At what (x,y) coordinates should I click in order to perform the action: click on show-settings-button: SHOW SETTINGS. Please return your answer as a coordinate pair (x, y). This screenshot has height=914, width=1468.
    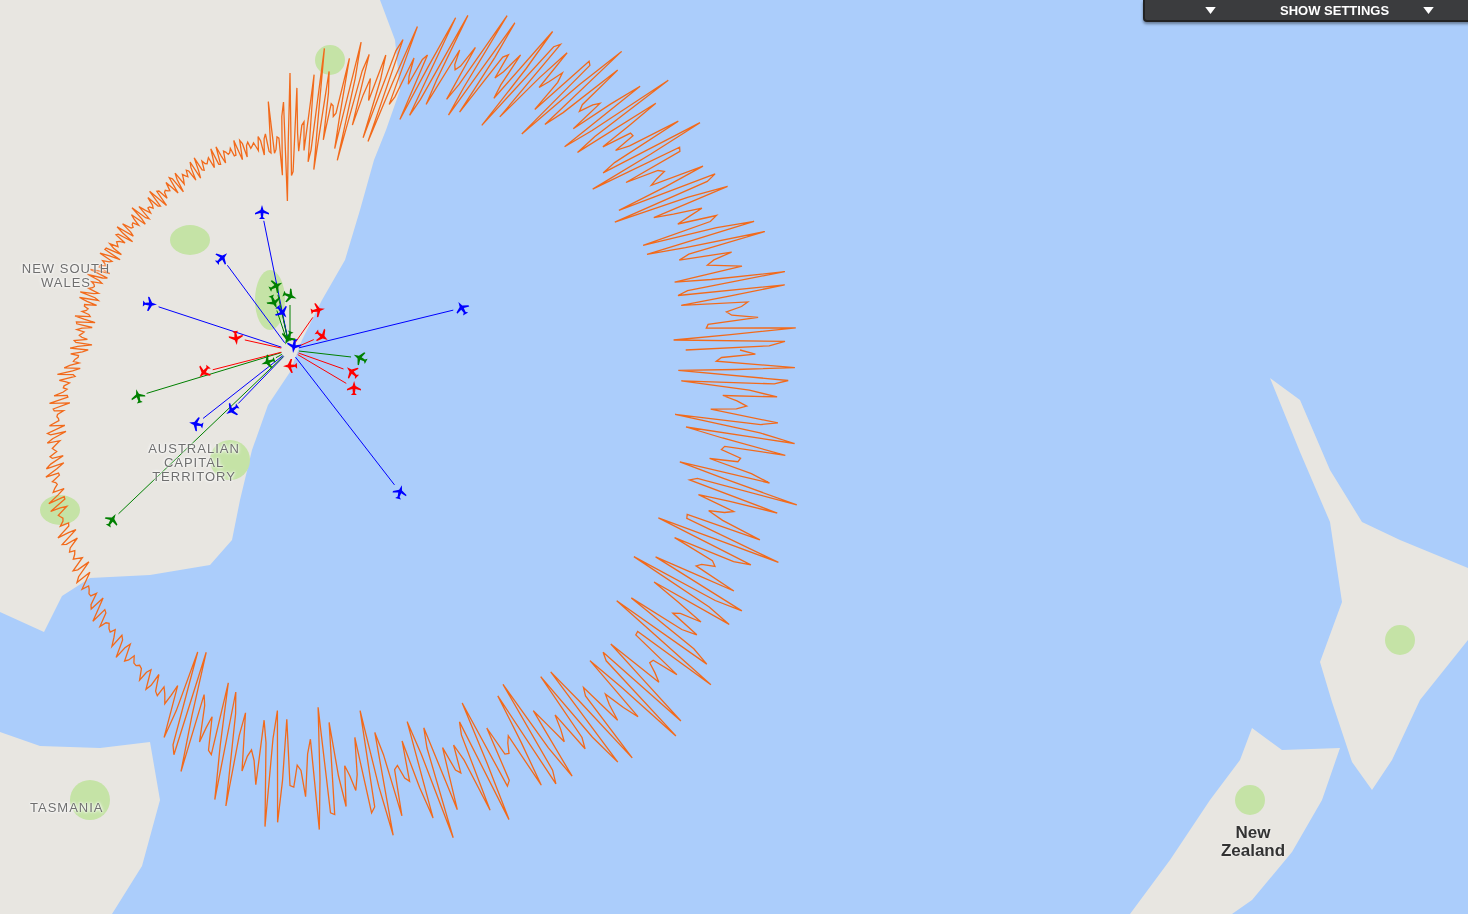
    Looking at the image, I should click on (1335, 10).